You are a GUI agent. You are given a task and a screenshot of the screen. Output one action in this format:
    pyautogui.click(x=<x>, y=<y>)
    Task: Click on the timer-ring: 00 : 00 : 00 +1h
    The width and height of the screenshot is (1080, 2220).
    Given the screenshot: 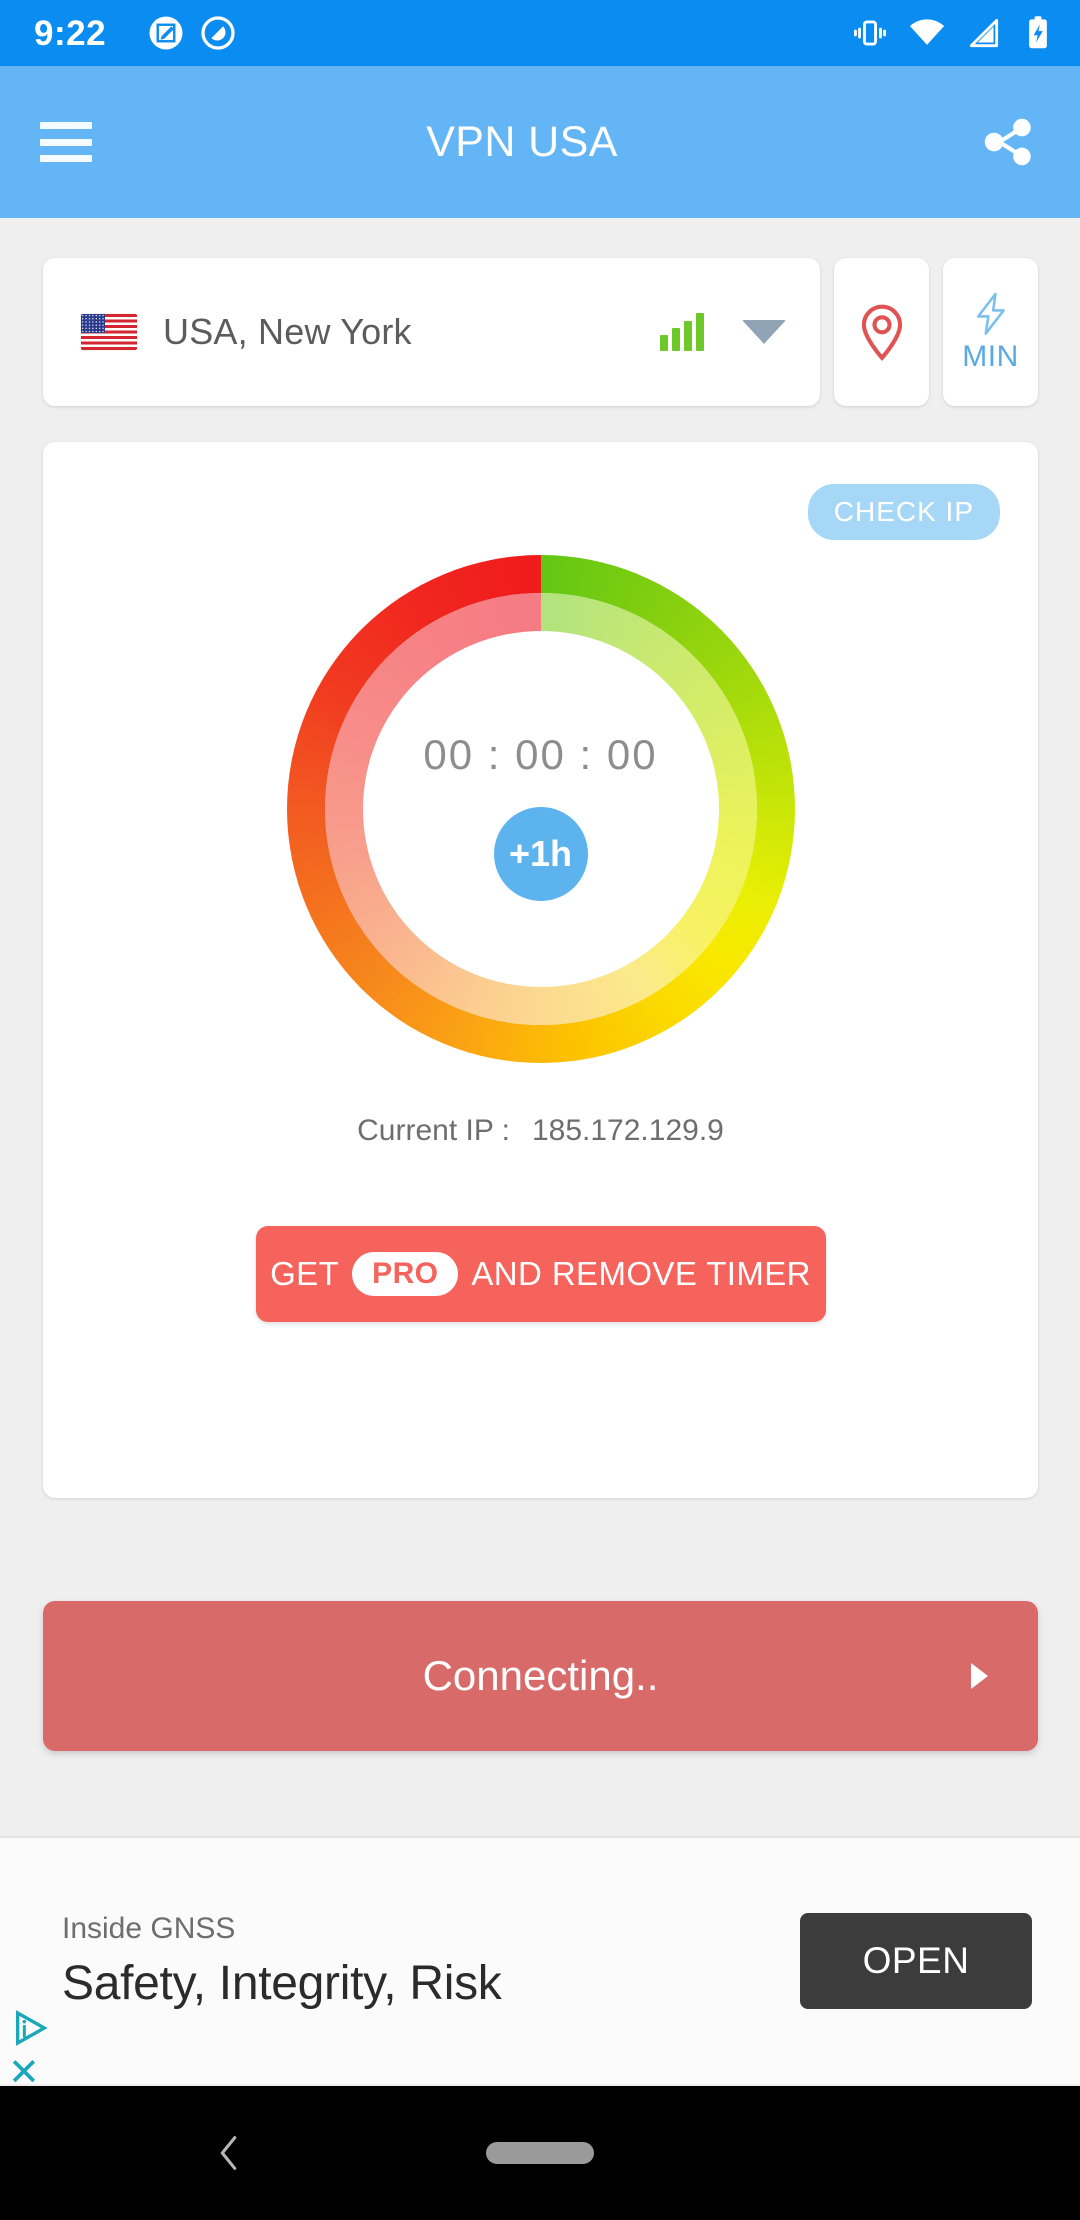 What is the action you would take?
    pyautogui.click(x=540, y=809)
    